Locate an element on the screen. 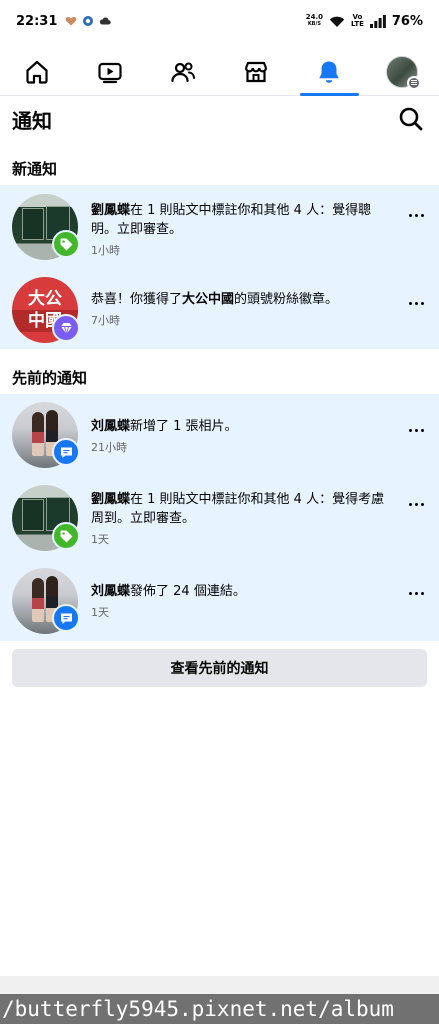 The image size is (439, 1024). tab-marketplace is located at coordinates (256, 71).